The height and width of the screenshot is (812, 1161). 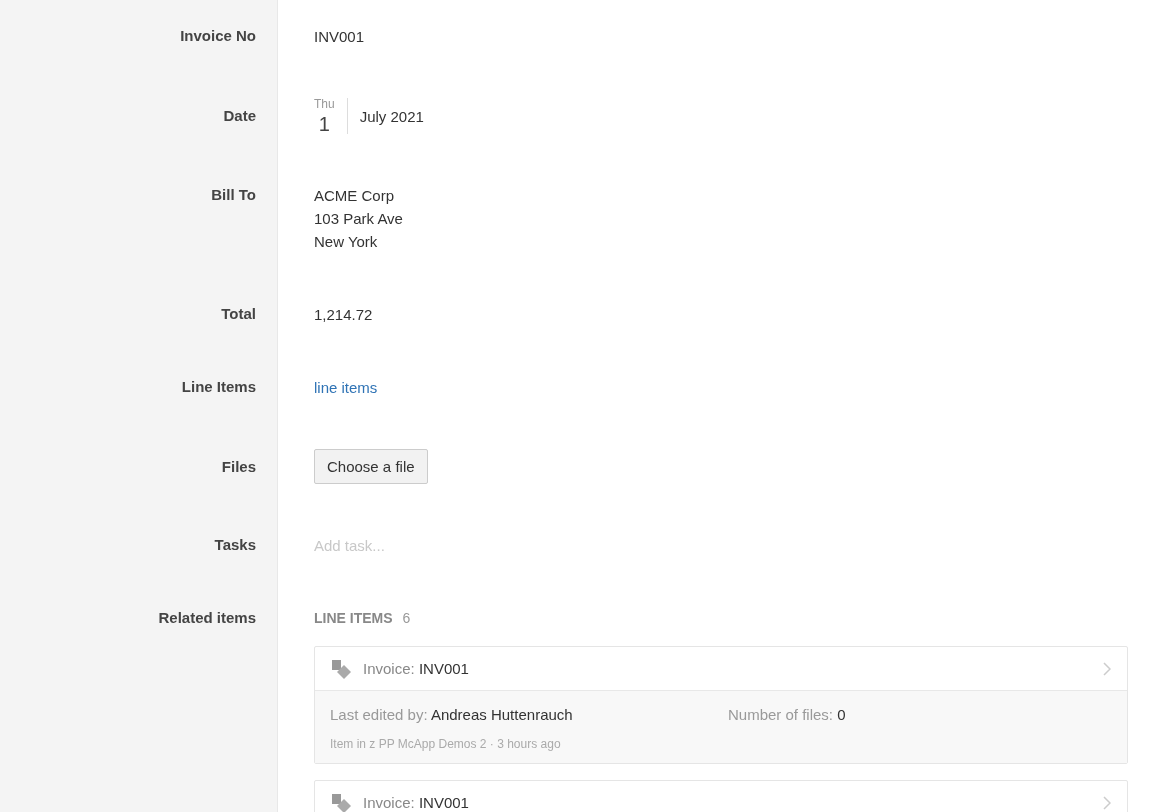 I want to click on field-label: Line Items, so click(x=218, y=387).